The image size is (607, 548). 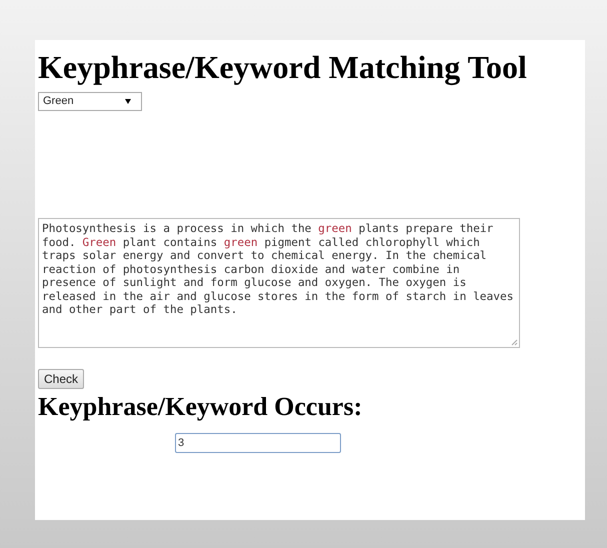 I want to click on paragraph-text: Photosynthesis is a process in which the green plants prepare their food. Green plant contains green pigment called chlorophyll which traps solar energy and convert to chemical energy. In the chemical reaction of photosynthesis carbon dioxide and water combine in presence of sunlight and form glucose and oxygen. The oxygen is released in the air and glucose stores in the form of starch in leaves and other part of the plants., so click(x=278, y=269).